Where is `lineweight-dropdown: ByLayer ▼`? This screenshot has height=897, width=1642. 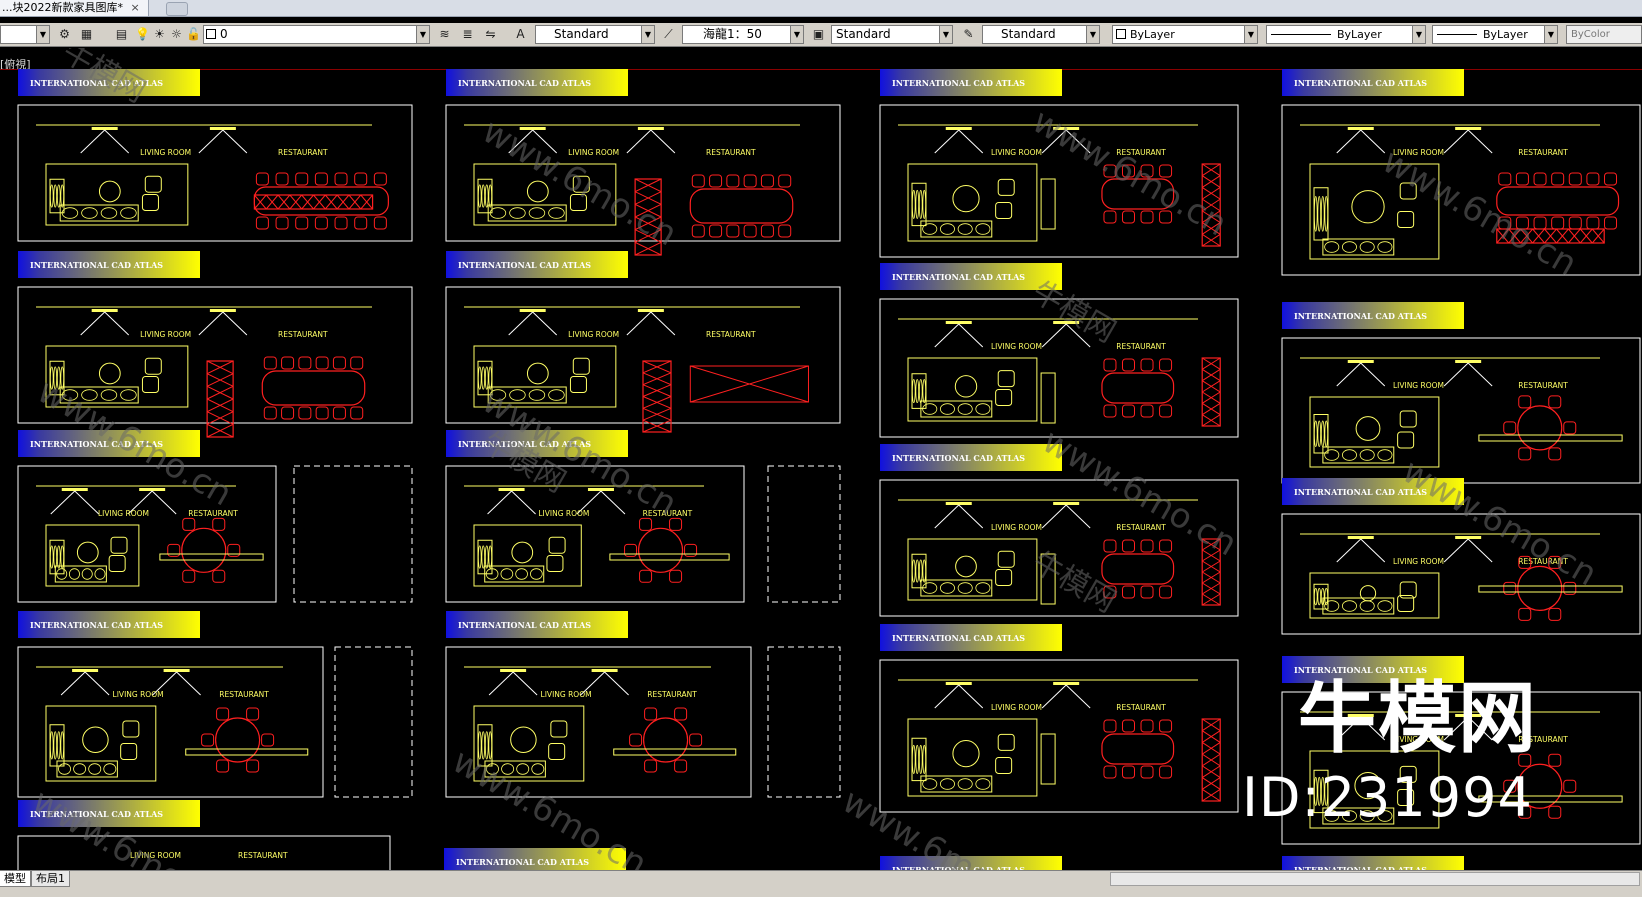 lineweight-dropdown: ByLayer ▼ is located at coordinates (1495, 34).